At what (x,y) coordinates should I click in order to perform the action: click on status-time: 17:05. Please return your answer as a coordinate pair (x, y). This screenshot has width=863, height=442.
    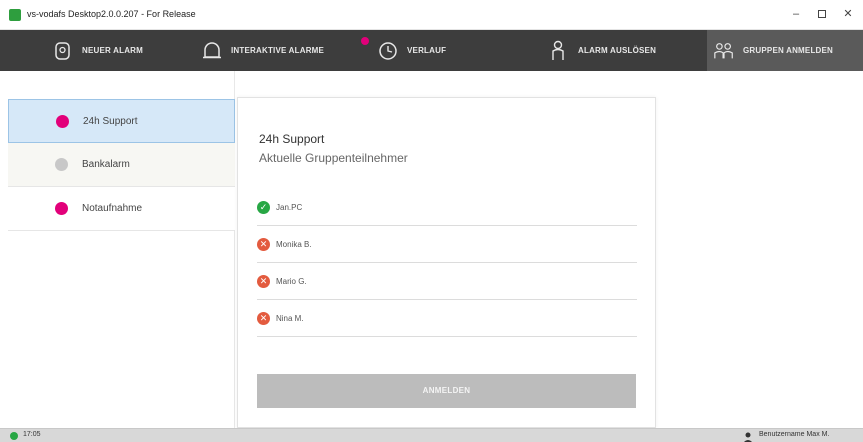
    Looking at the image, I should click on (32, 434).